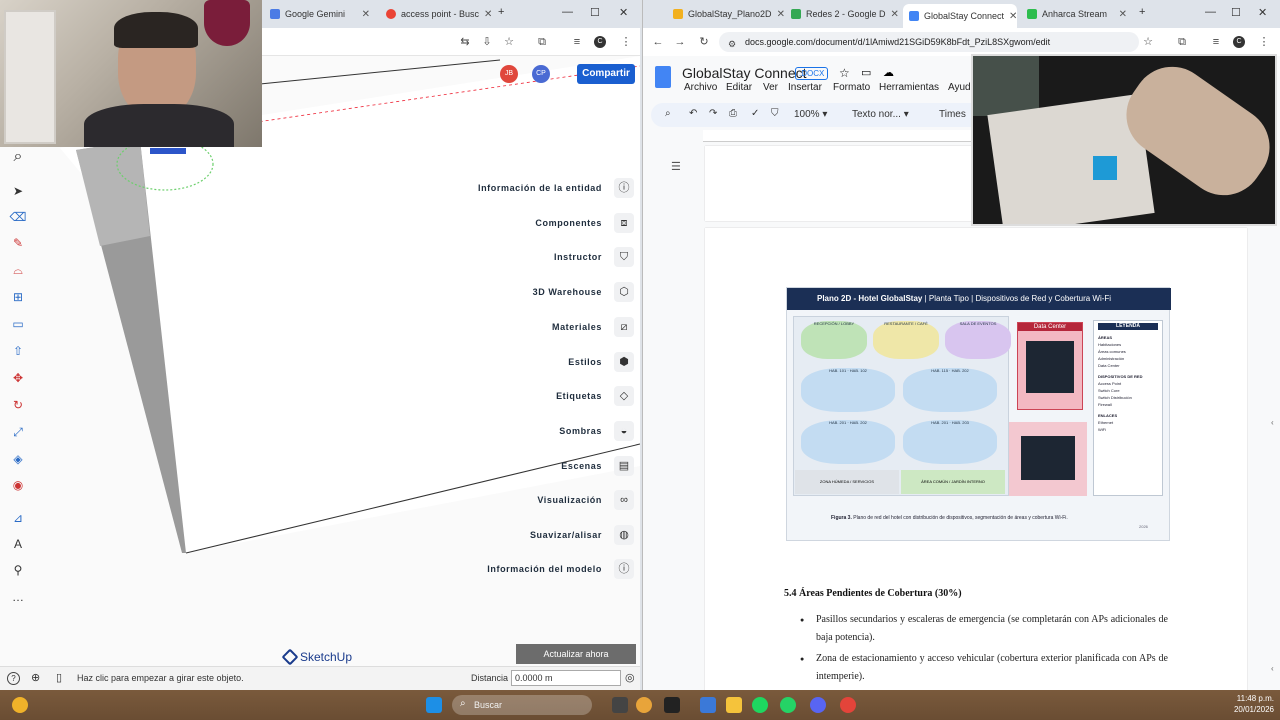 This screenshot has height=720, width=1280. What do you see at coordinates (704, 42) in the screenshot?
I see `reload-icon: ↻` at bounding box center [704, 42].